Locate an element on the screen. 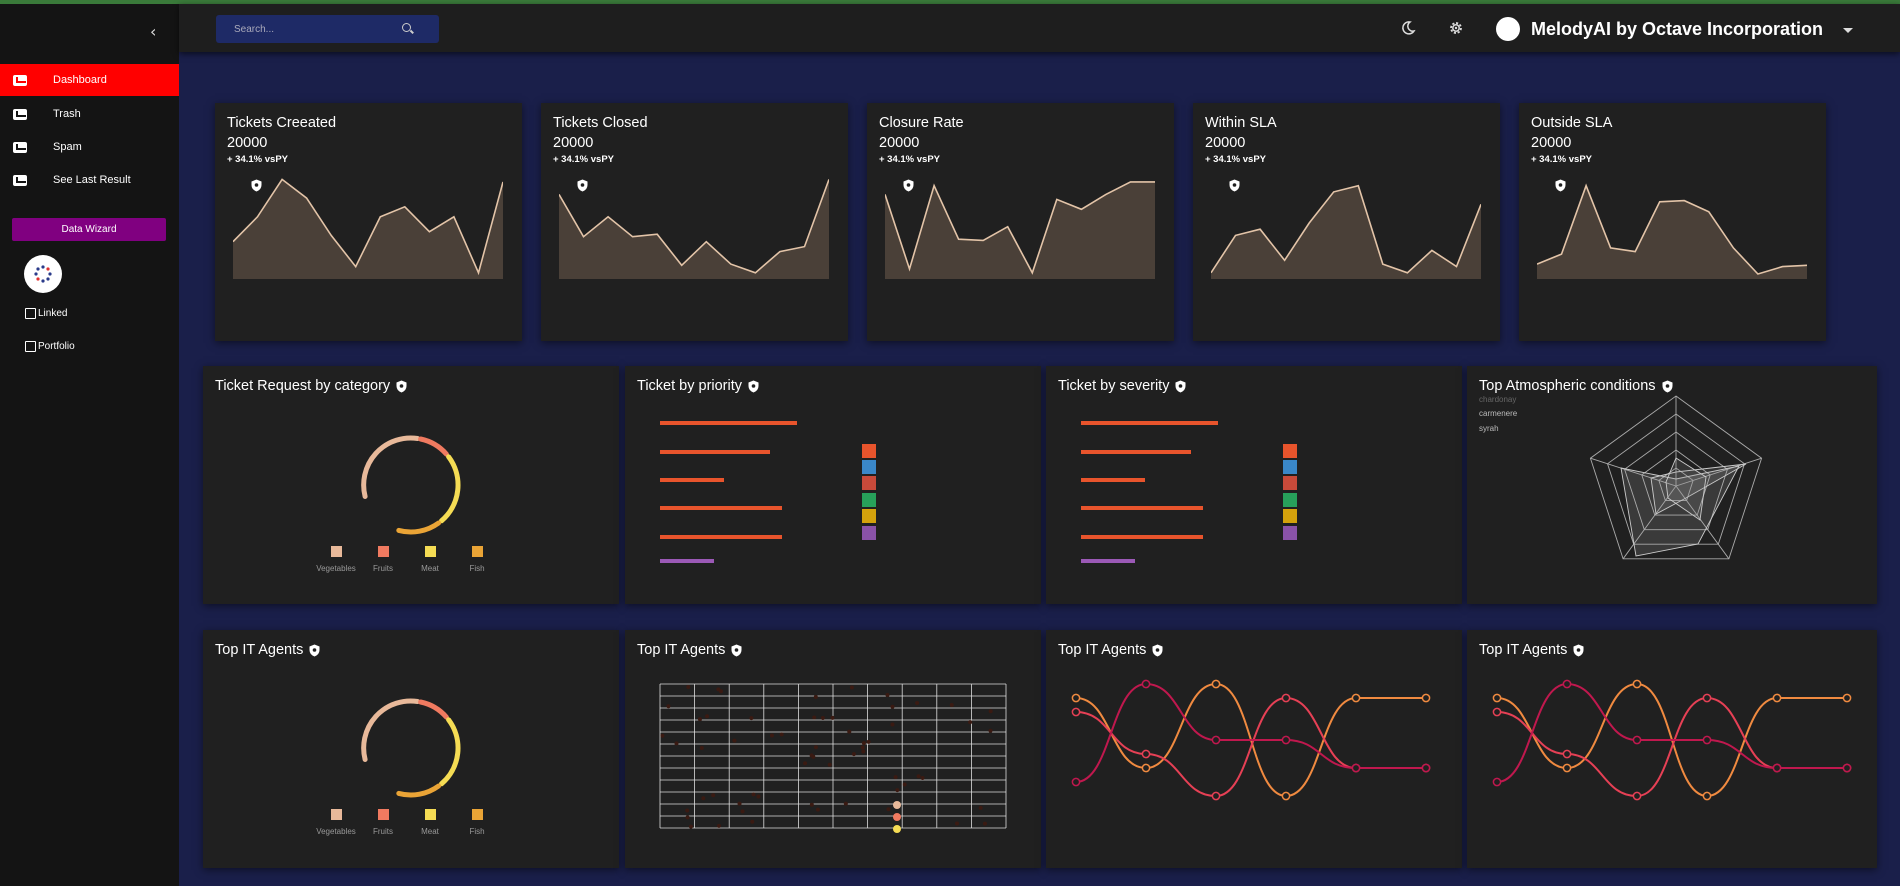 Image resolution: width=1900 pixels, height=886 pixels. app-logo is located at coordinates (43, 274).